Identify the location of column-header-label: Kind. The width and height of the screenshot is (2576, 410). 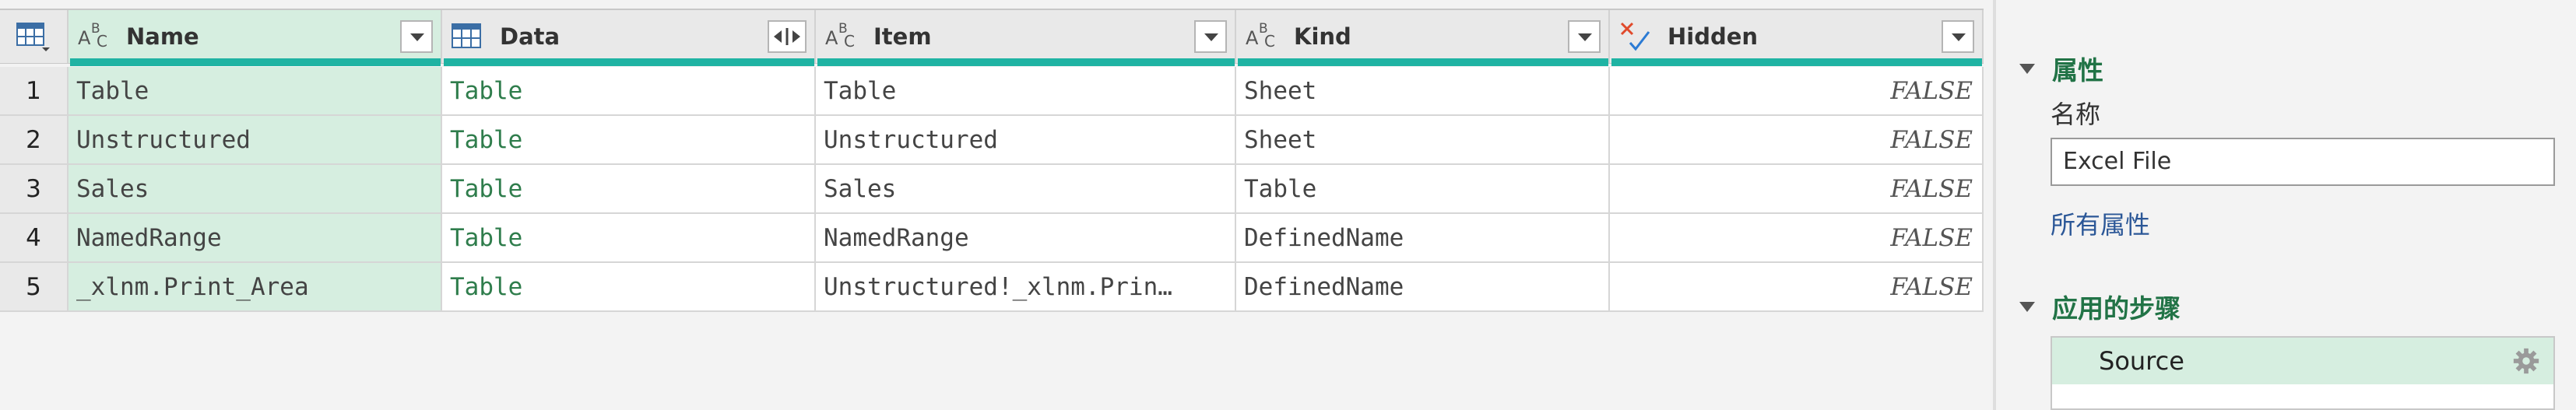
(1322, 36).